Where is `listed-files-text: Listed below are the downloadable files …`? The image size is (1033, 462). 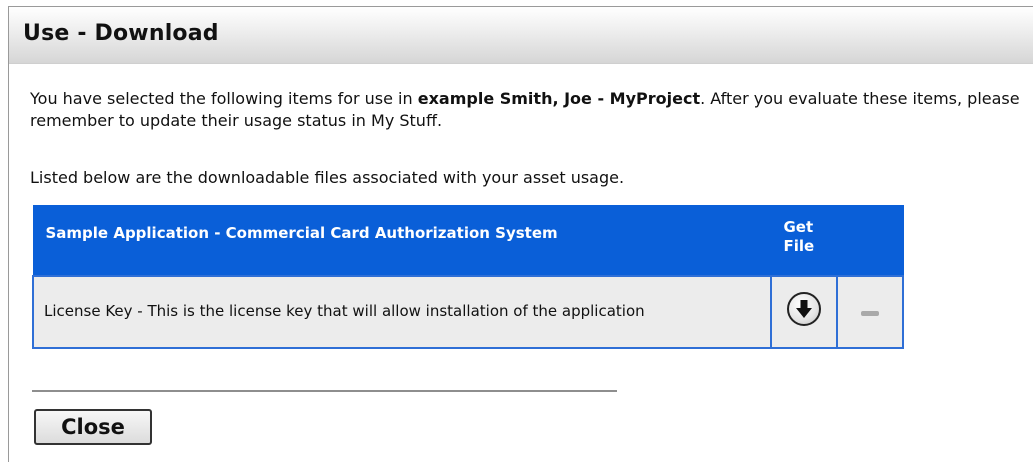
listed-files-text: Listed below are the downloadable files … is located at coordinates (327, 177).